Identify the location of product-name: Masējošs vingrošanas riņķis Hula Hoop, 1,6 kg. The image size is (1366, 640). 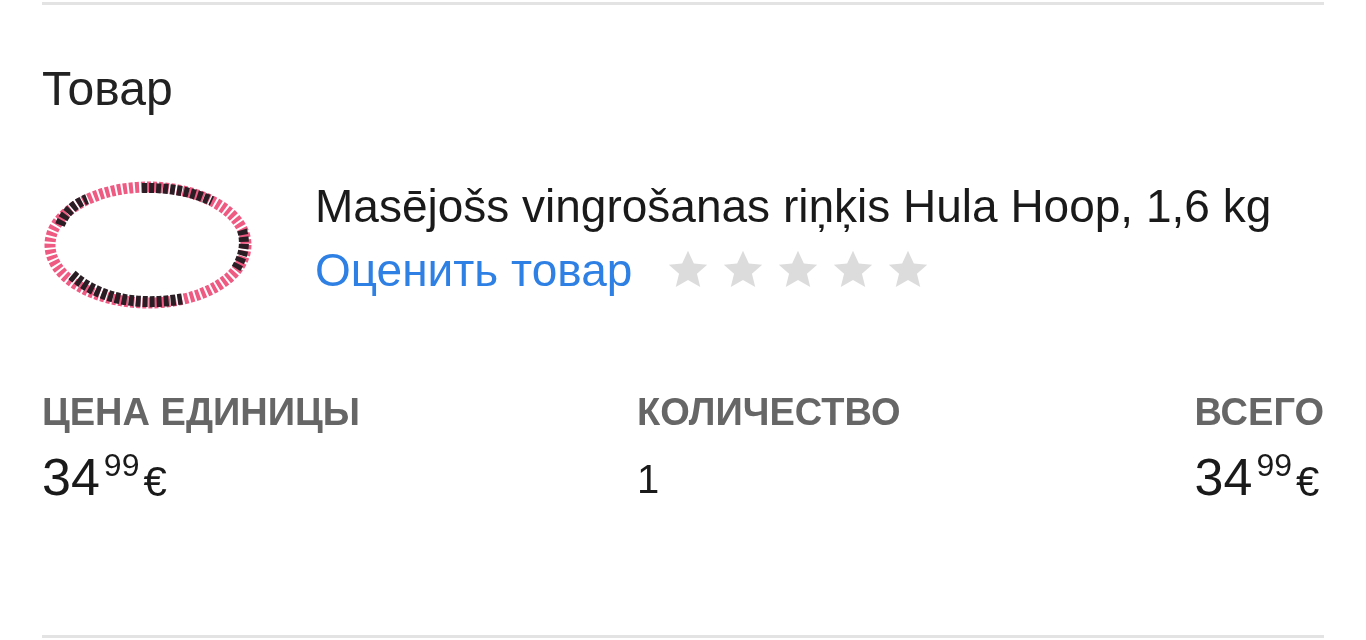
(794, 206).